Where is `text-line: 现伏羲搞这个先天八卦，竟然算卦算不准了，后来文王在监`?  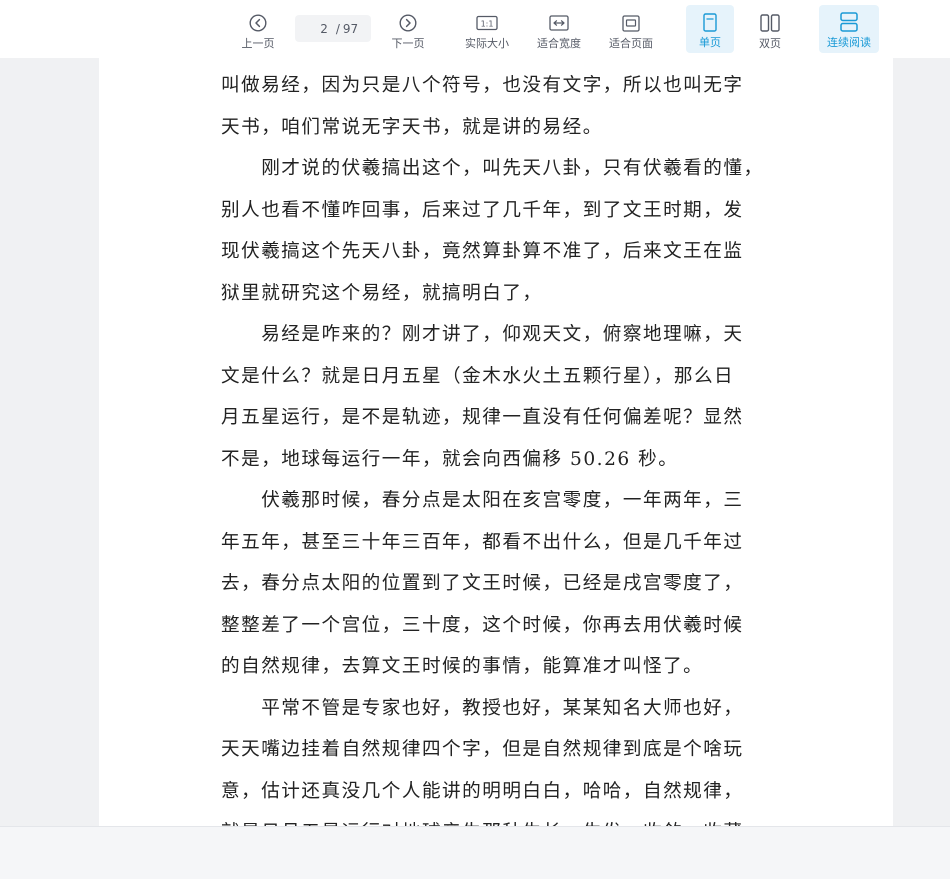 text-line: 现伏羲搞这个先天八卦，竟然算卦算不准了，后来文王在监 is located at coordinates (482, 251).